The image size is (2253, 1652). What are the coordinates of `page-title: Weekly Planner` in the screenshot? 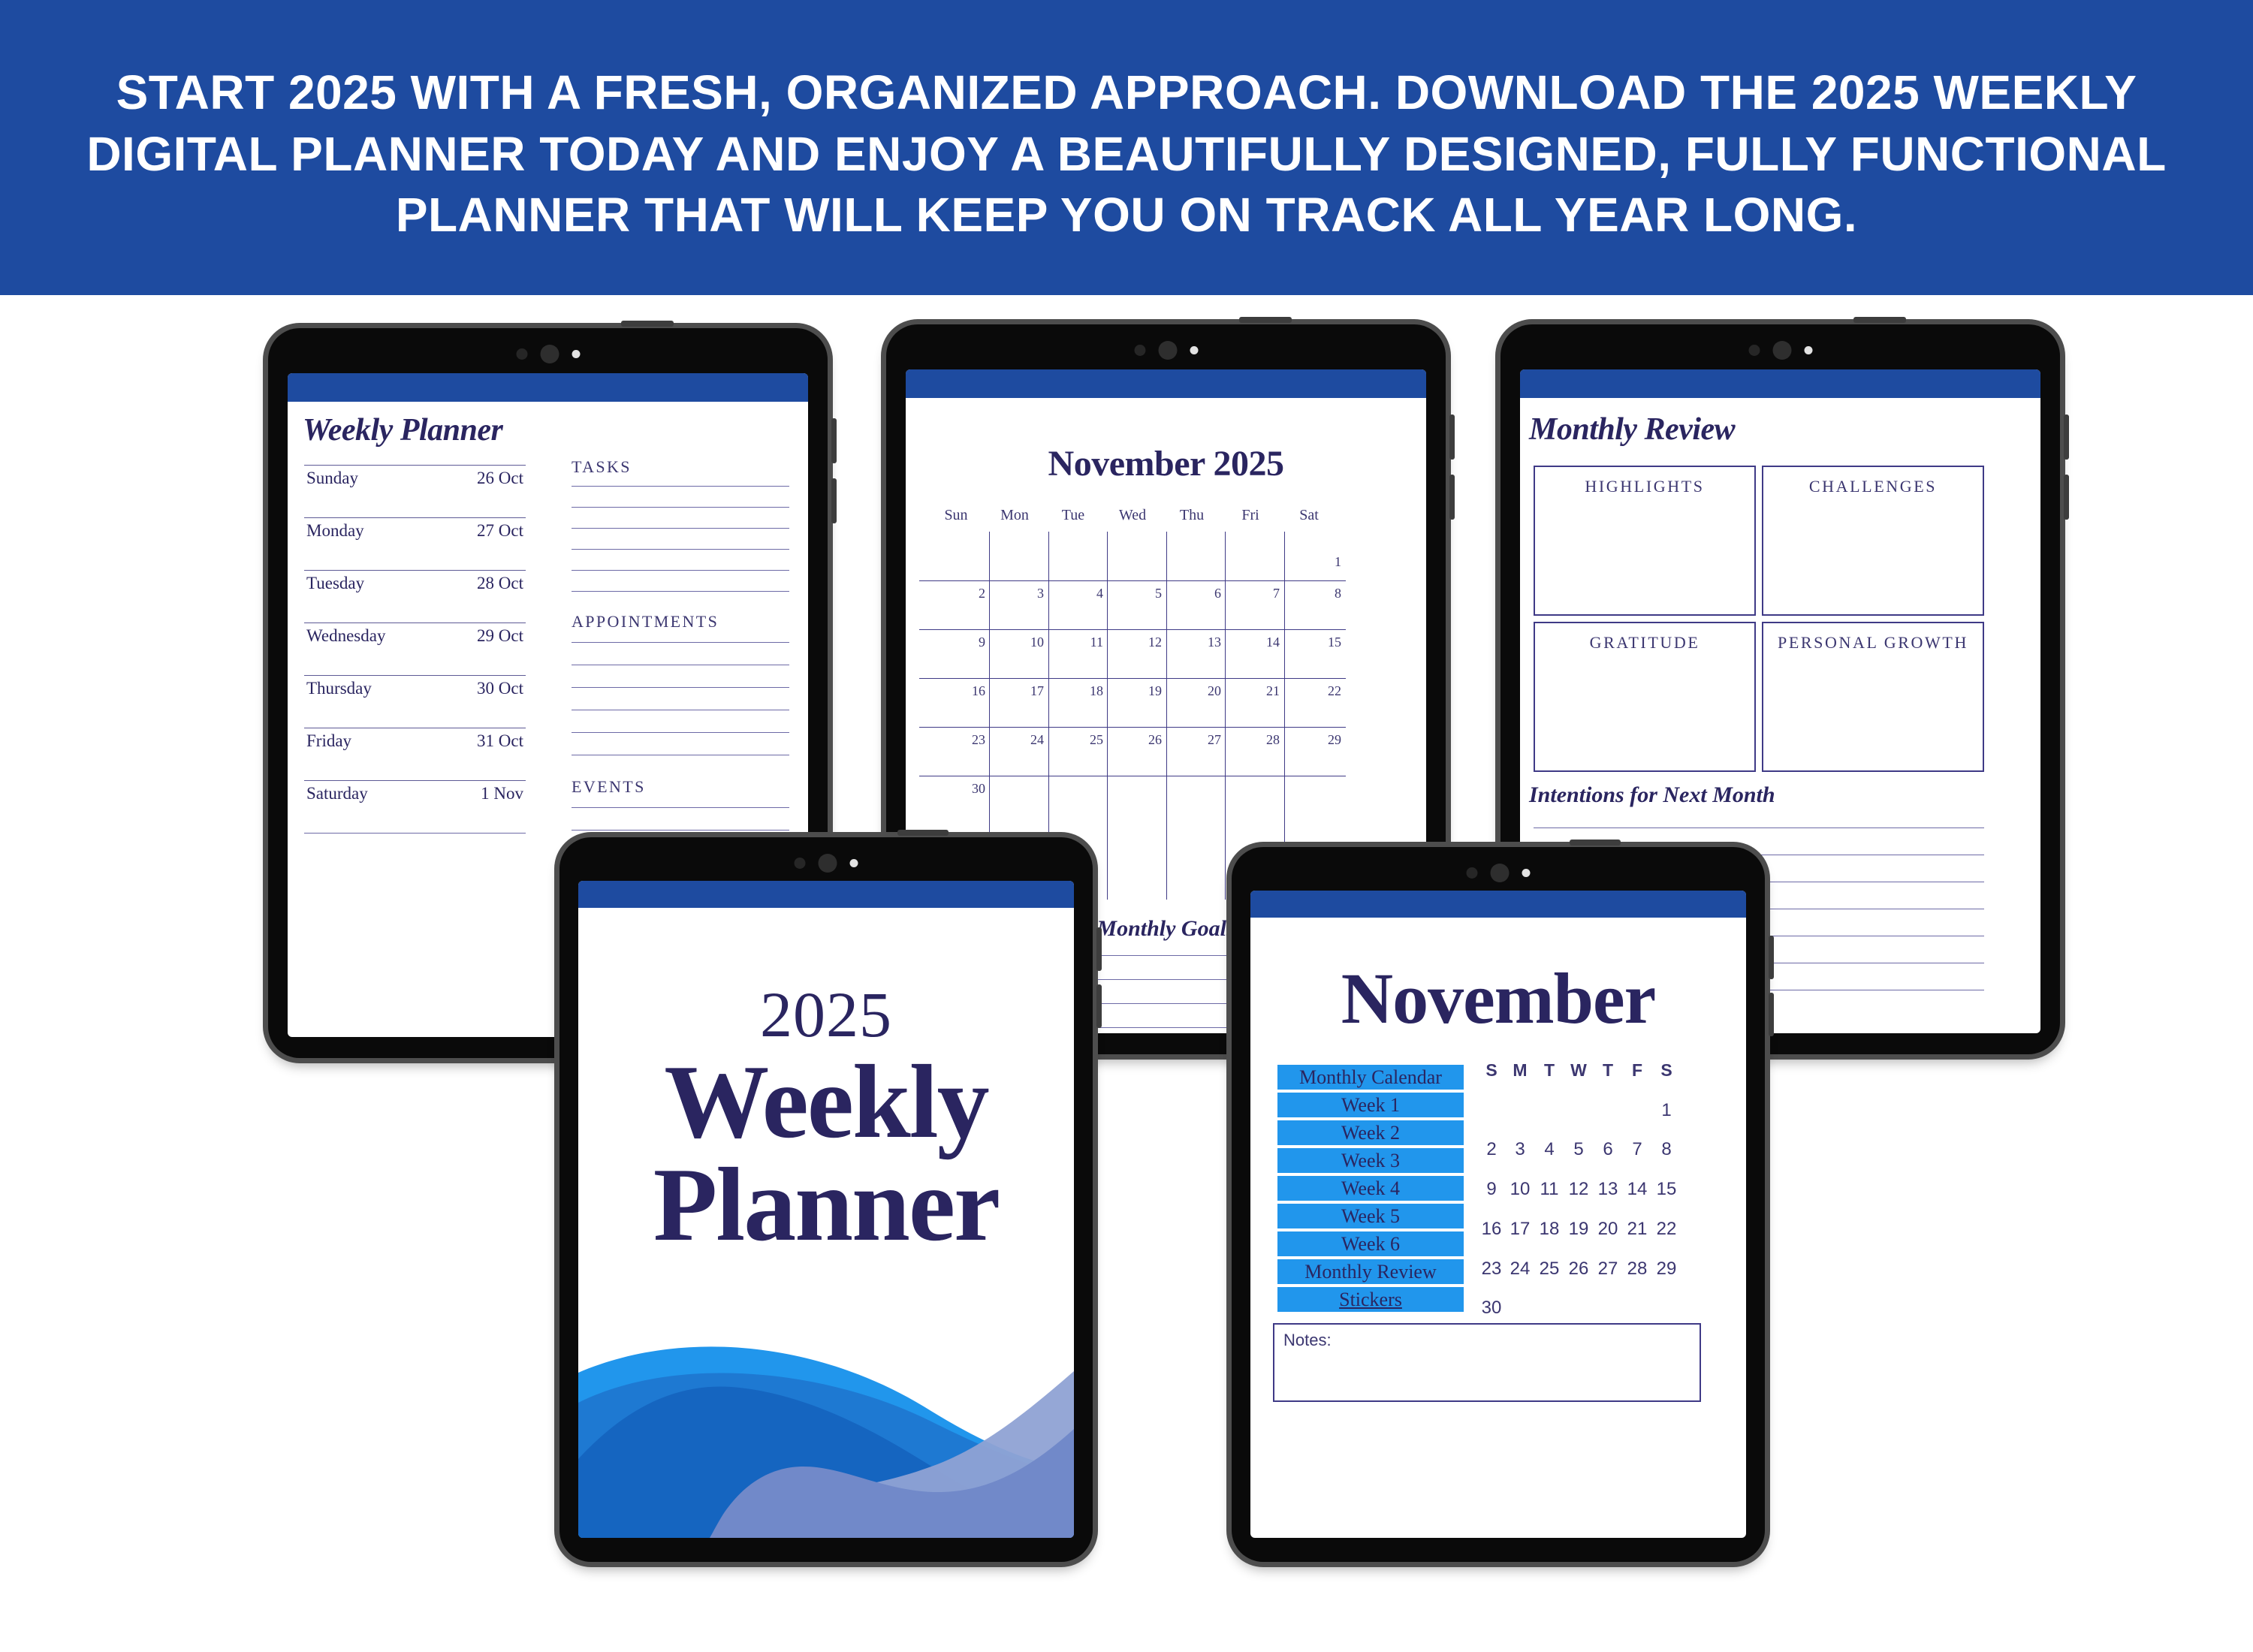 It's located at (403, 430).